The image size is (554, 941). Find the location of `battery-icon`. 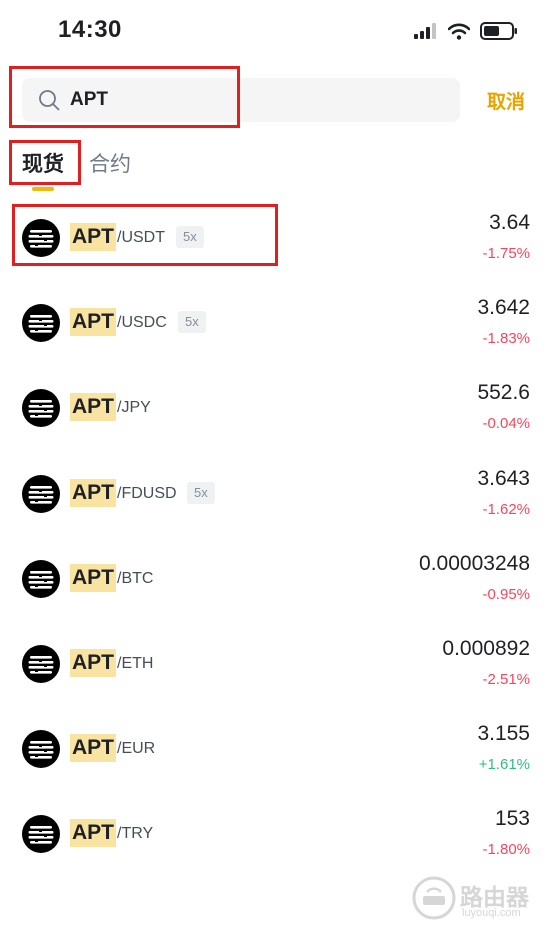

battery-icon is located at coordinates (498, 31).